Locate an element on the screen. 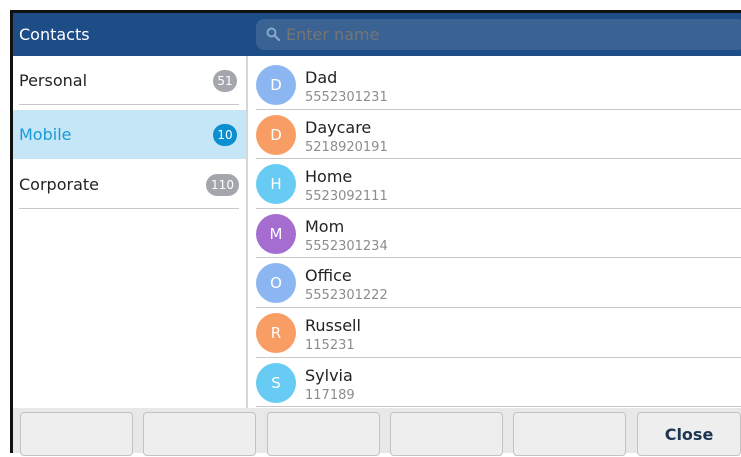  contact-name: Dad is located at coordinates (321, 77).